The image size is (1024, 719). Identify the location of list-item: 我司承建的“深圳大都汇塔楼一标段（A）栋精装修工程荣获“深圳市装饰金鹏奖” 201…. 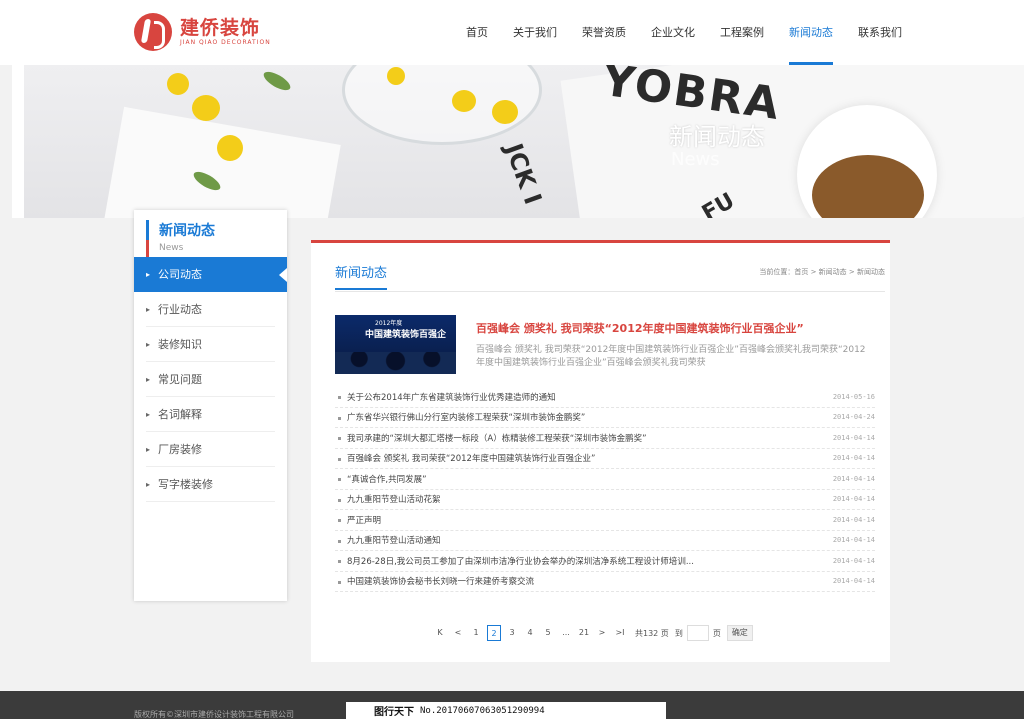
(605, 438).